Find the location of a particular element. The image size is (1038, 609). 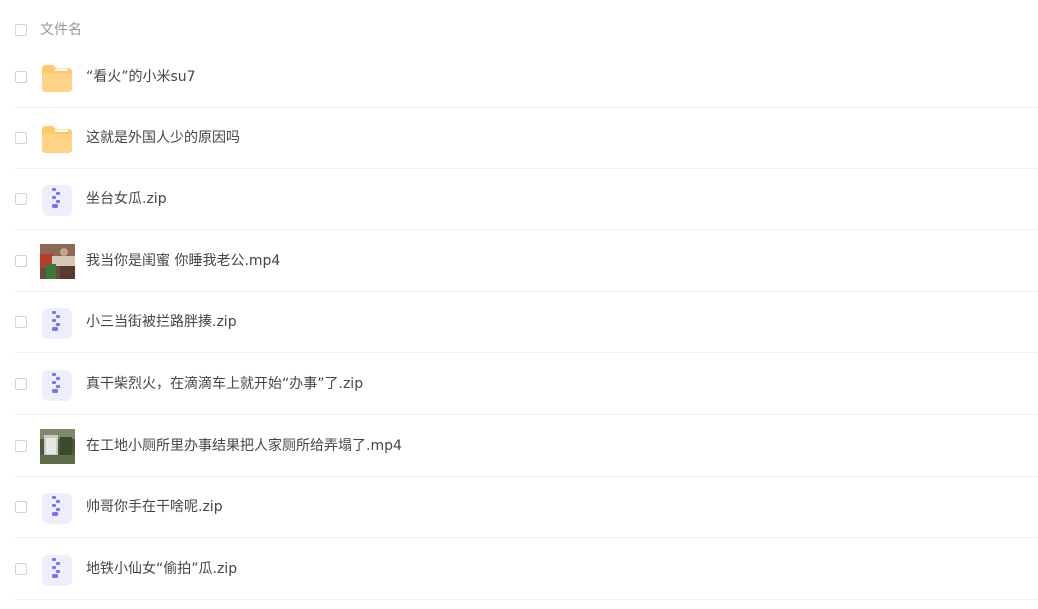

file-name: “看火”的小米su7 is located at coordinates (141, 77).